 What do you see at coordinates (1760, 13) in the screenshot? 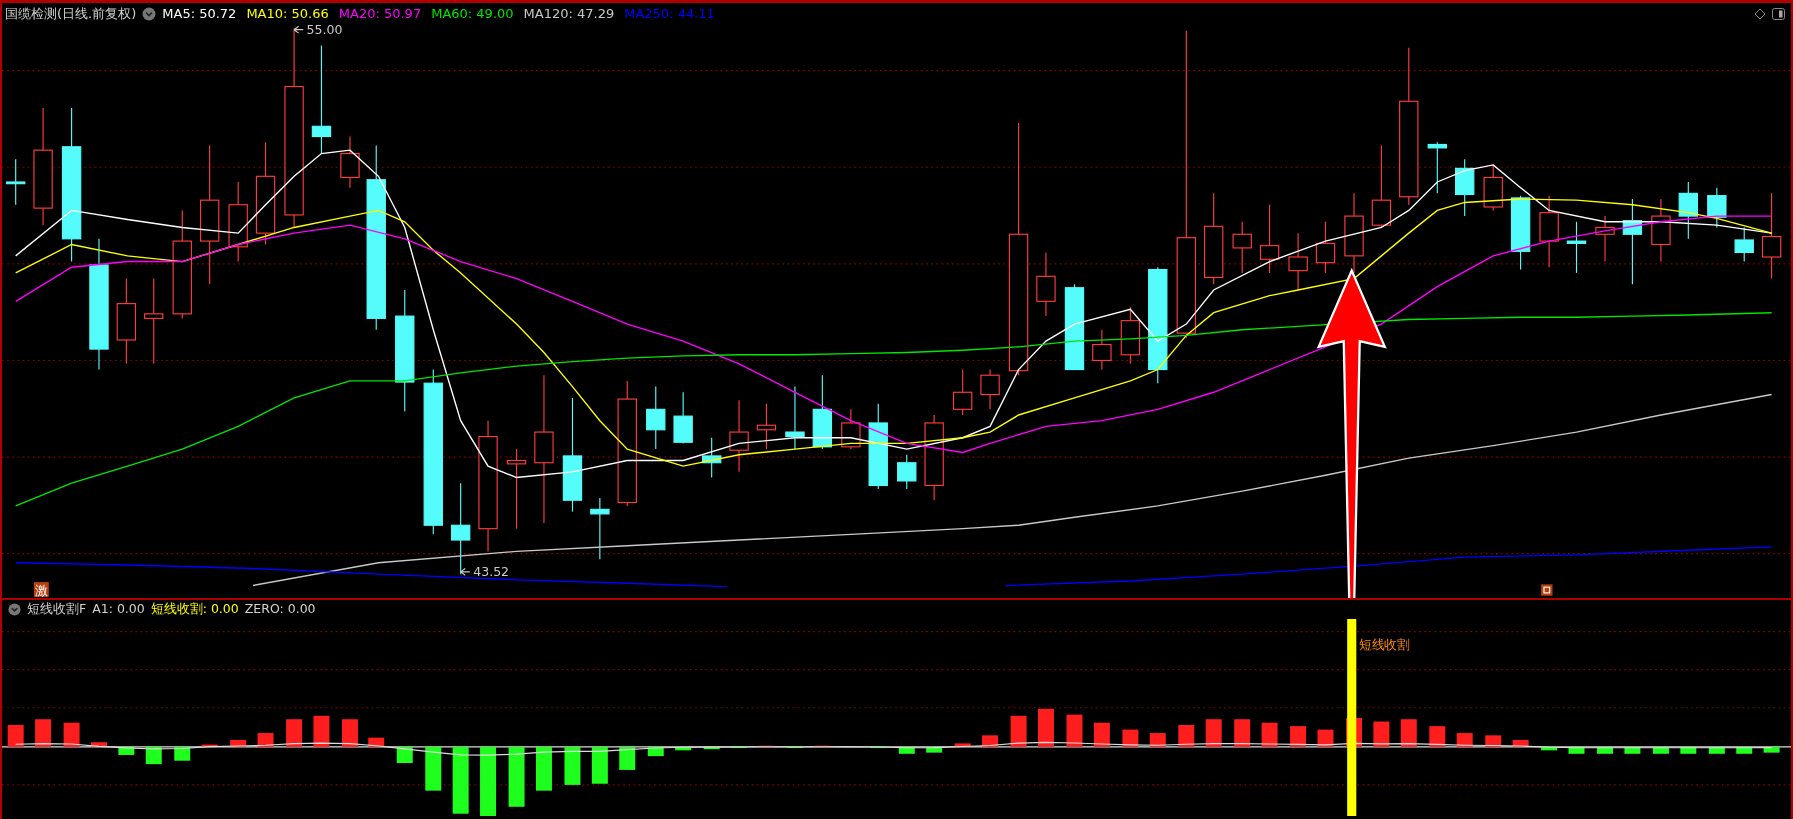
I see `diamond-icon` at bounding box center [1760, 13].